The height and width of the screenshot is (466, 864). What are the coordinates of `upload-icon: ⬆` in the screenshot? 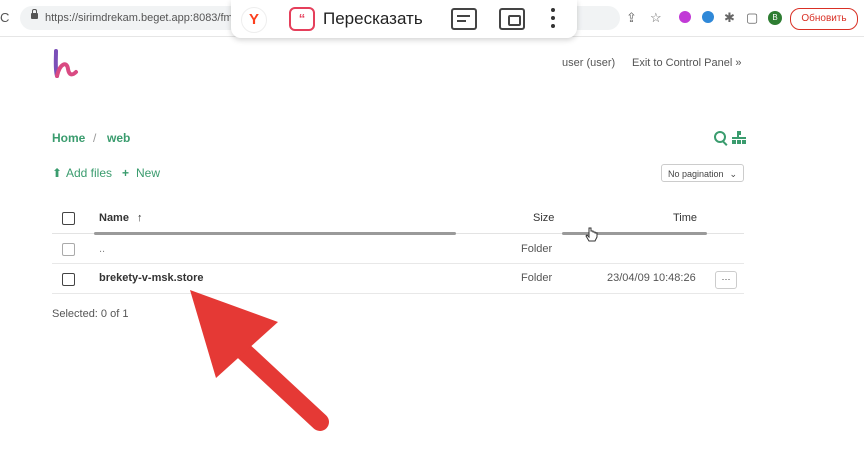 It's located at (57, 173).